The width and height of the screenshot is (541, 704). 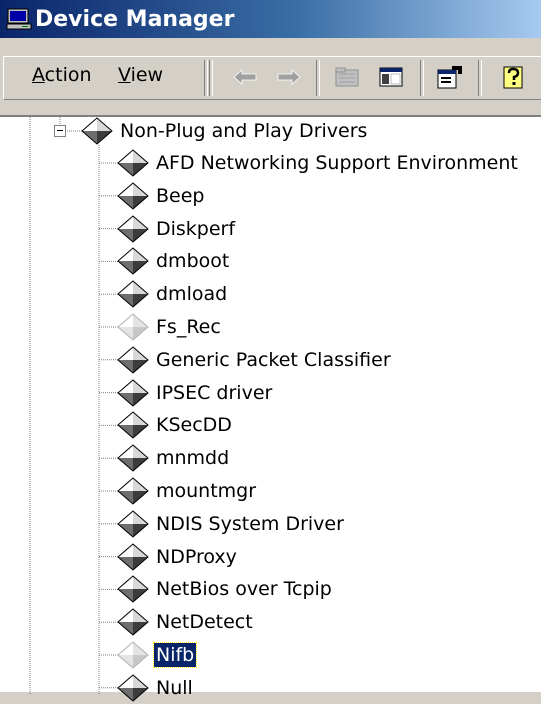 I want to click on tree-item-label: NDProxy, so click(x=196, y=556).